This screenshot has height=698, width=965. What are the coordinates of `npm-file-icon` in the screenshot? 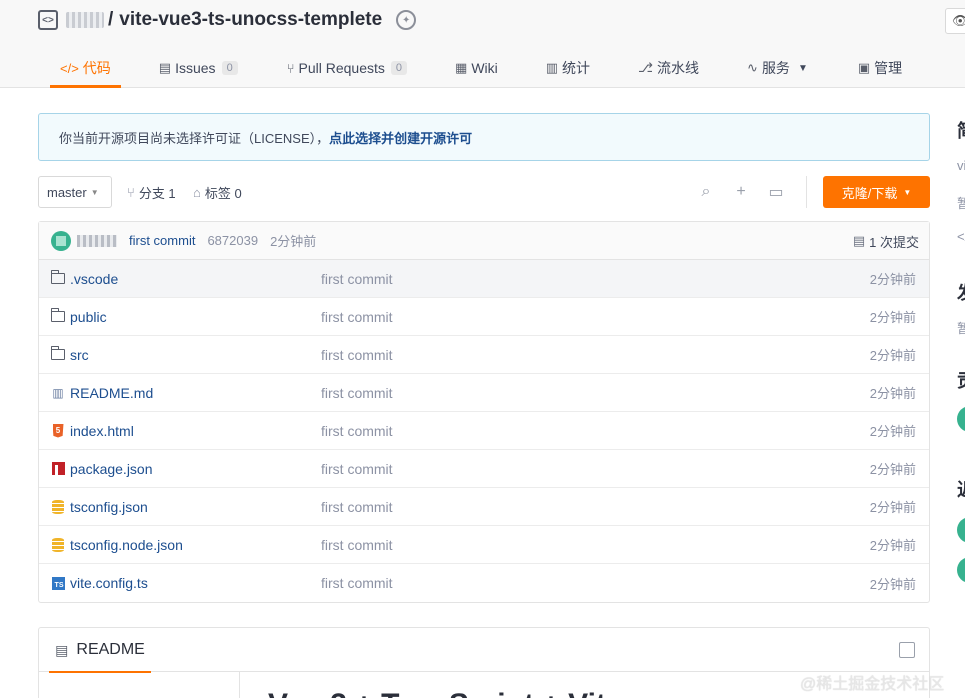 It's located at (58, 469).